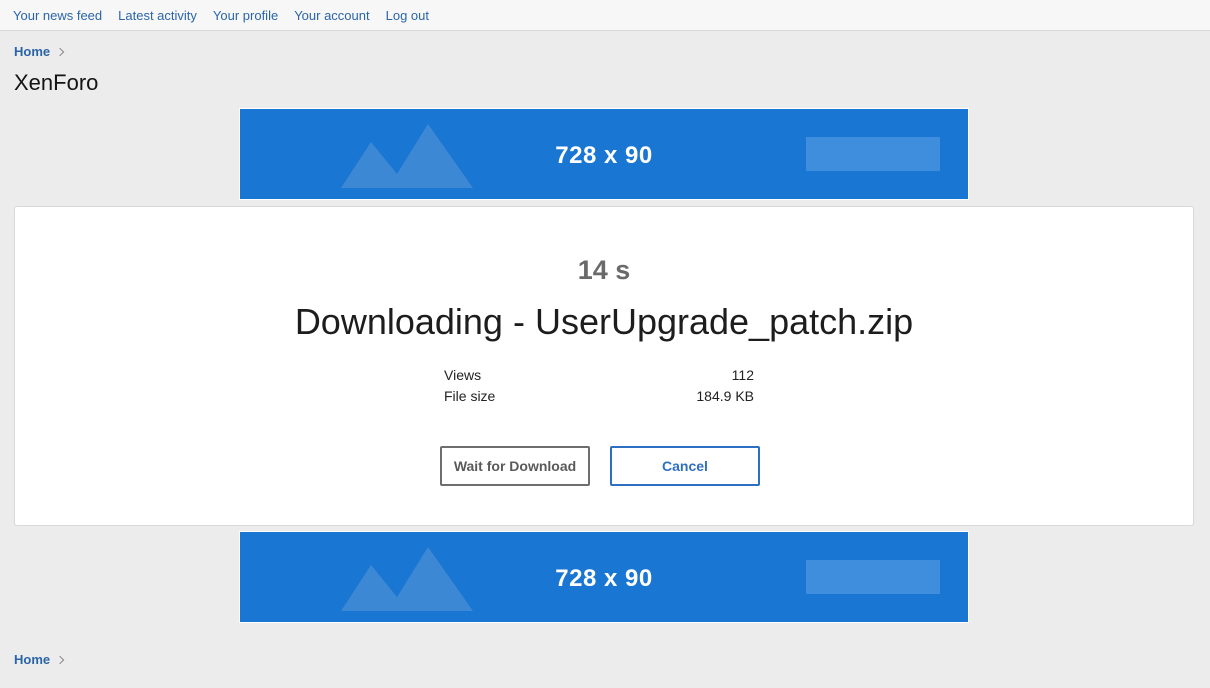 This screenshot has width=1210, height=688. Describe the element at coordinates (57, 15) in the screenshot. I see `nav-news-feed: Your news feed` at that location.